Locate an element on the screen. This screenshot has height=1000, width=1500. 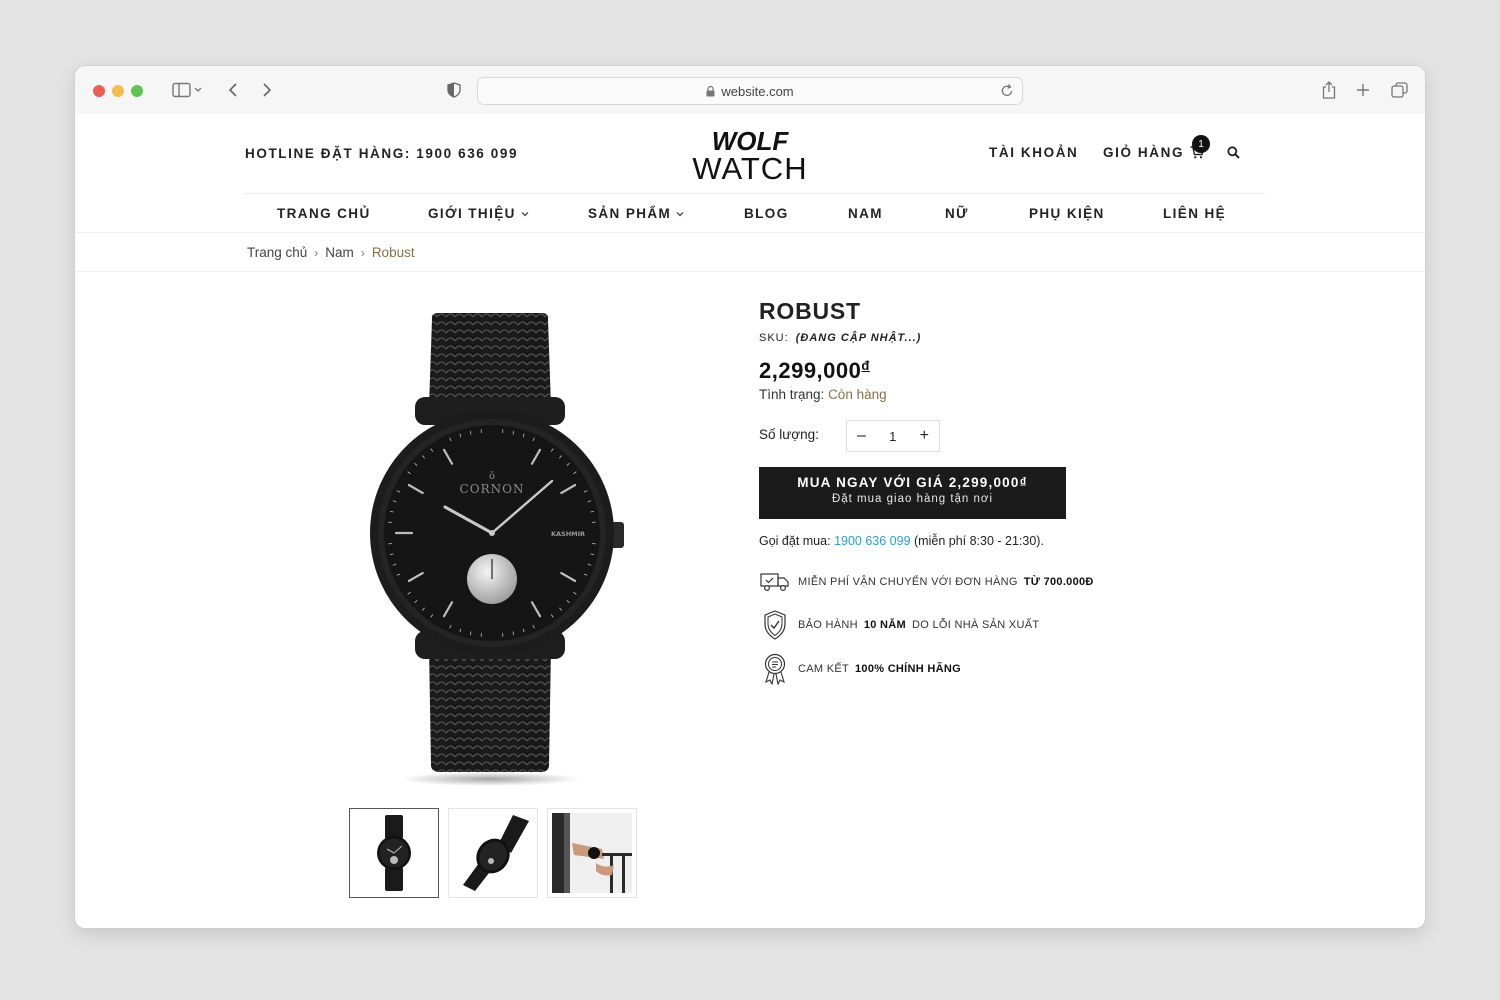
certificate-badge-icon is located at coordinates (775, 669).